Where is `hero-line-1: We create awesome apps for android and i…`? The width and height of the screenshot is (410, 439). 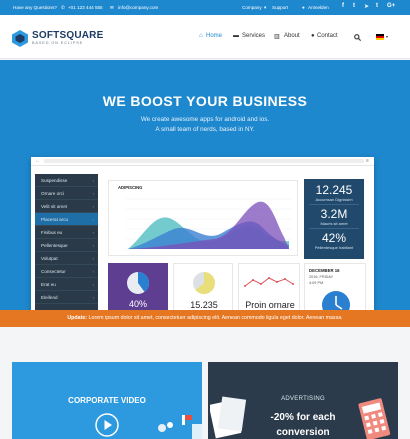 hero-line-1: We create awesome apps for android and i… is located at coordinates (205, 119).